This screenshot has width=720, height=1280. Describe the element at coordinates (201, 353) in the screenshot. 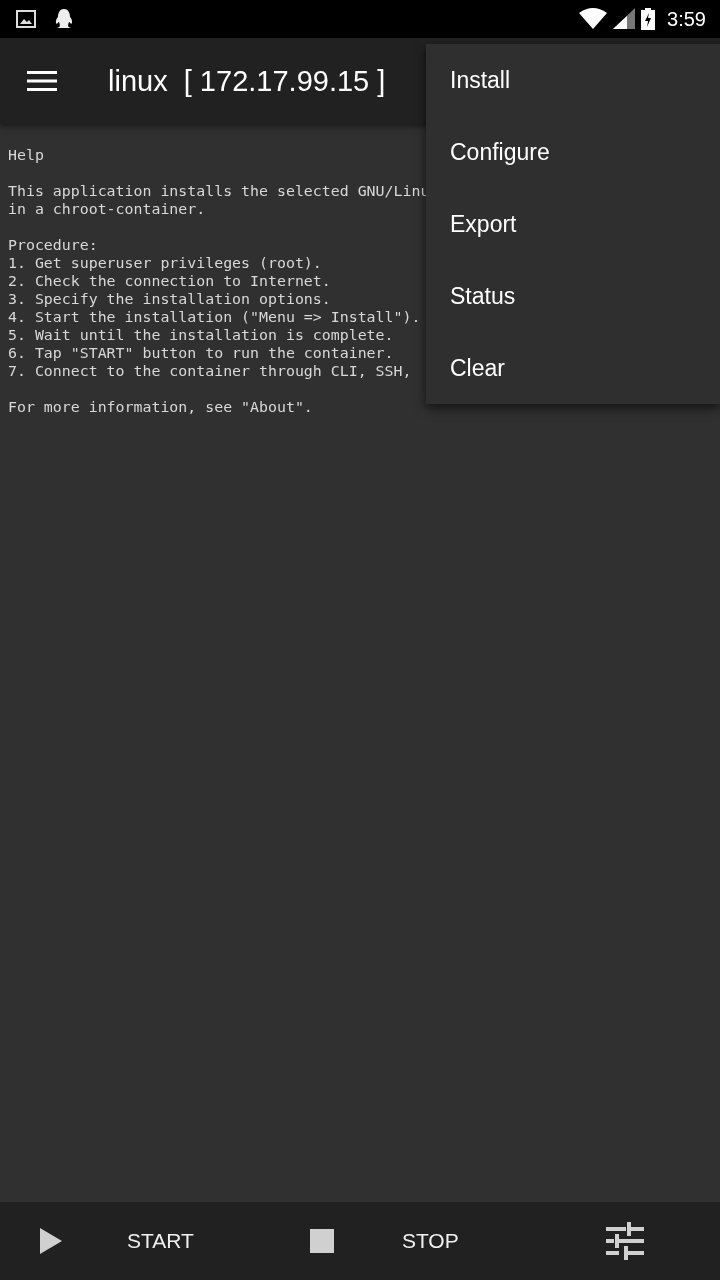

I see `log-line: 6. Tap "START" button to run the container.` at that location.